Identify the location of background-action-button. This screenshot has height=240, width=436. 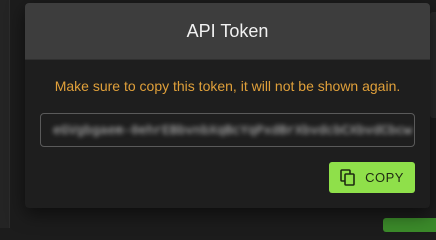
(409, 225).